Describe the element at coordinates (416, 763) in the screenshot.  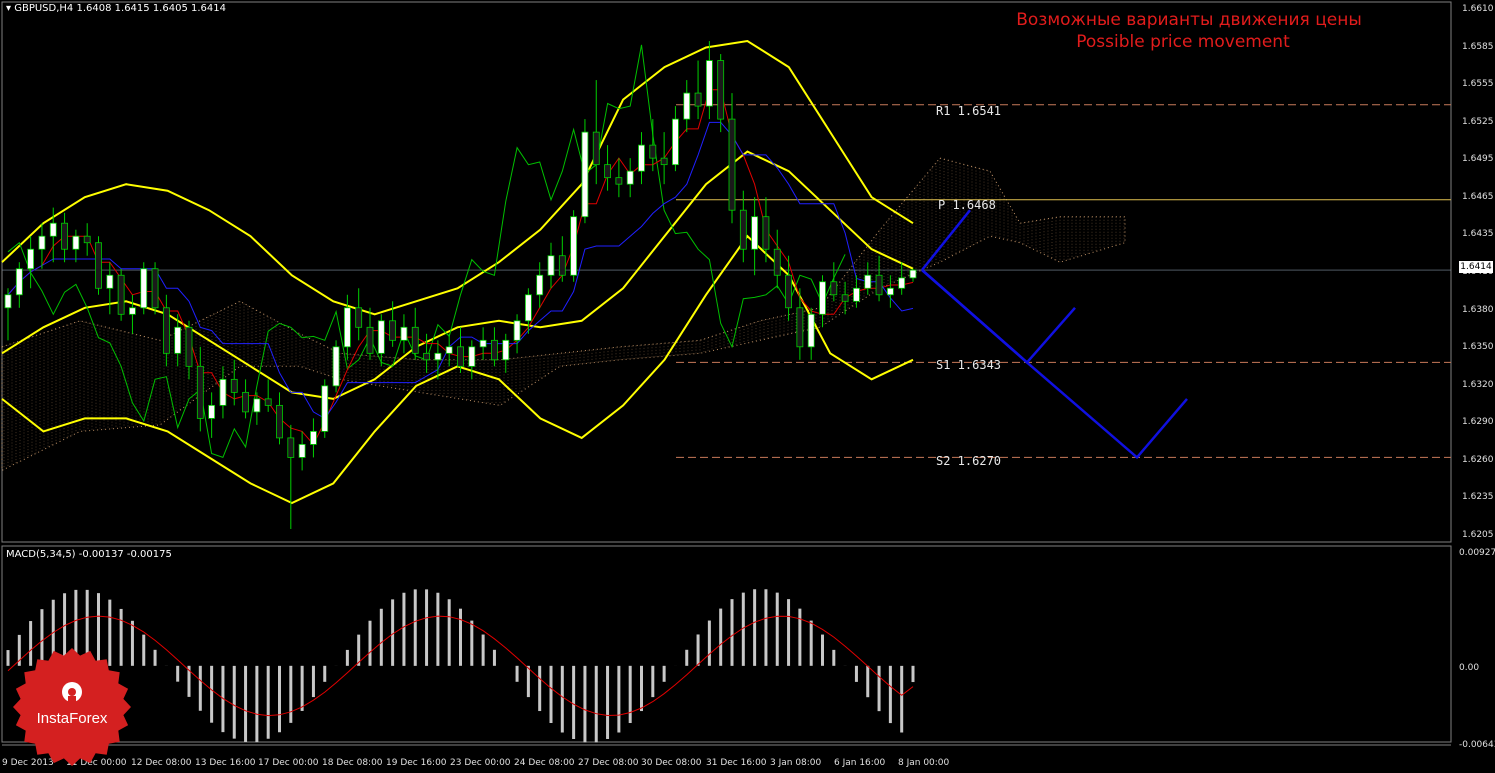
I see `time-axis-label: 19 Dec 16:00` at that location.